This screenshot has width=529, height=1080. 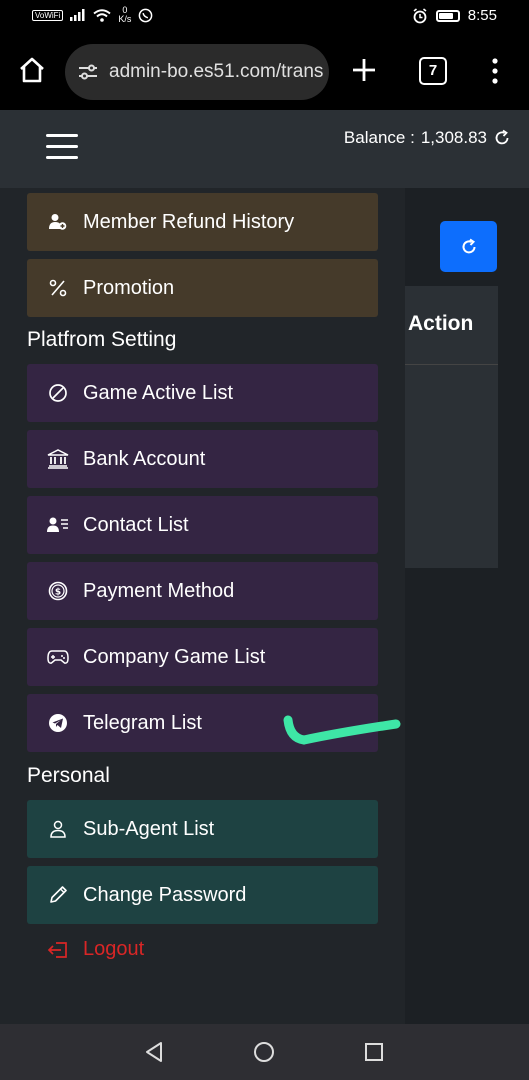 What do you see at coordinates (189, 221) in the screenshot?
I see `sidebar-item-label: Member Refund History` at bounding box center [189, 221].